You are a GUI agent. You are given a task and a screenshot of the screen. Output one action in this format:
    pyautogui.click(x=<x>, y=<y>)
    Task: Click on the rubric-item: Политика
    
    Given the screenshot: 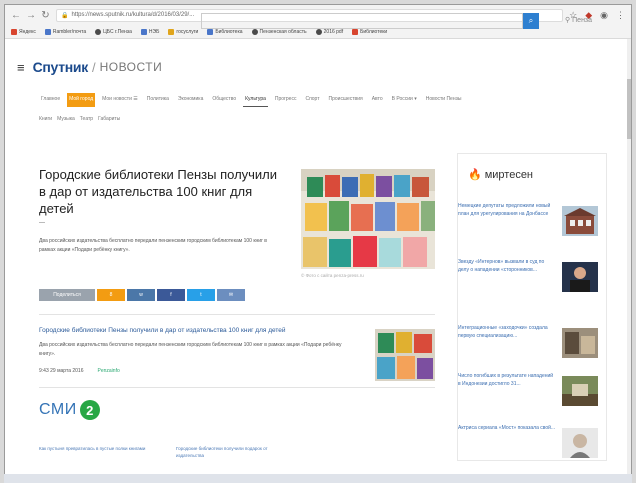 What is the action you would take?
    pyautogui.click(x=158, y=100)
    